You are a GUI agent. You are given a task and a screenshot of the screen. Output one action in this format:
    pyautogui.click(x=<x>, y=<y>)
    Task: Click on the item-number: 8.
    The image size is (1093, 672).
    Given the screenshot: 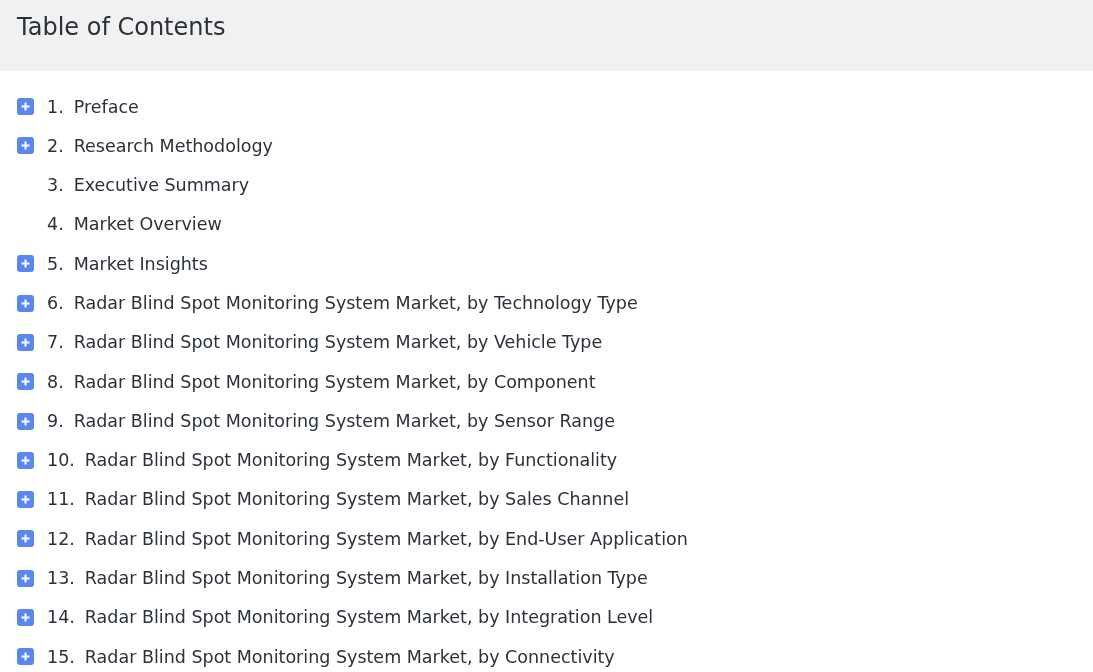 What is the action you would take?
    pyautogui.click(x=55, y=382)
    